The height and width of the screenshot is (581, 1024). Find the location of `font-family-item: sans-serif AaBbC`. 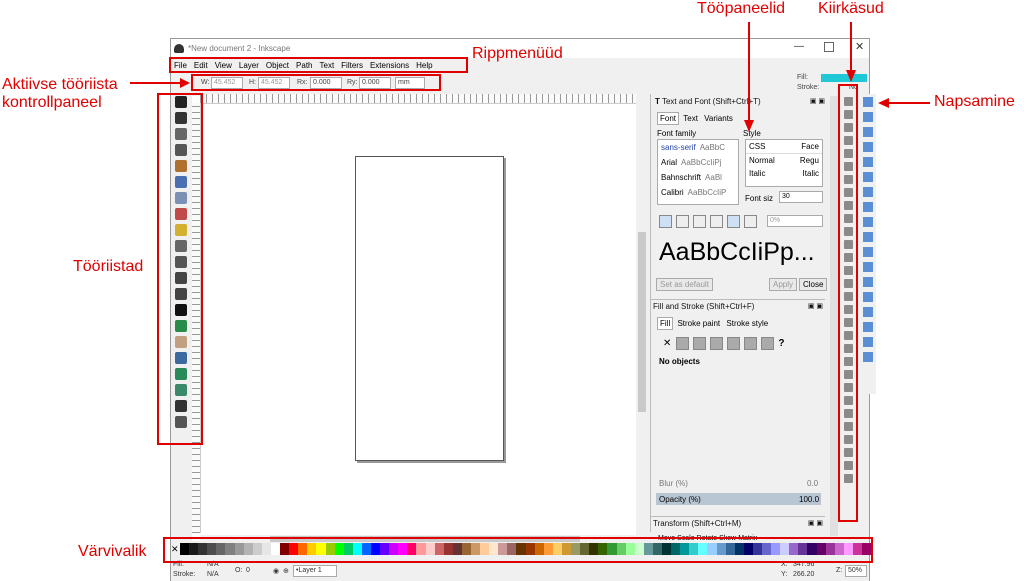

font-family-item: sans-serif AaBbC is located at coordinates (698, 147).